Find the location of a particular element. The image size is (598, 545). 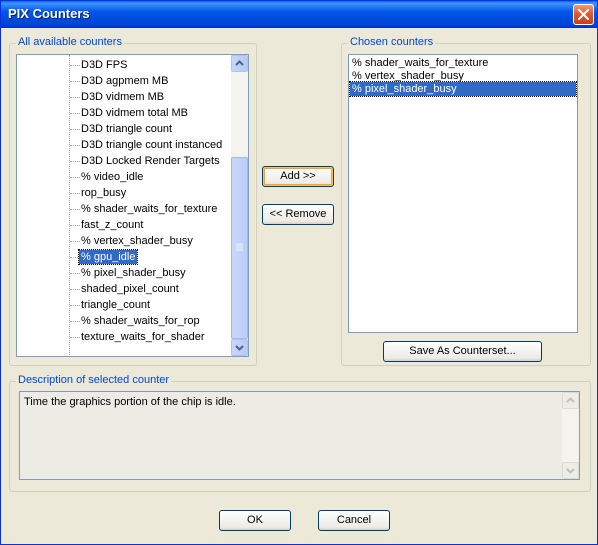

desc-scroll-up-button is located at coordinates (570, 400).